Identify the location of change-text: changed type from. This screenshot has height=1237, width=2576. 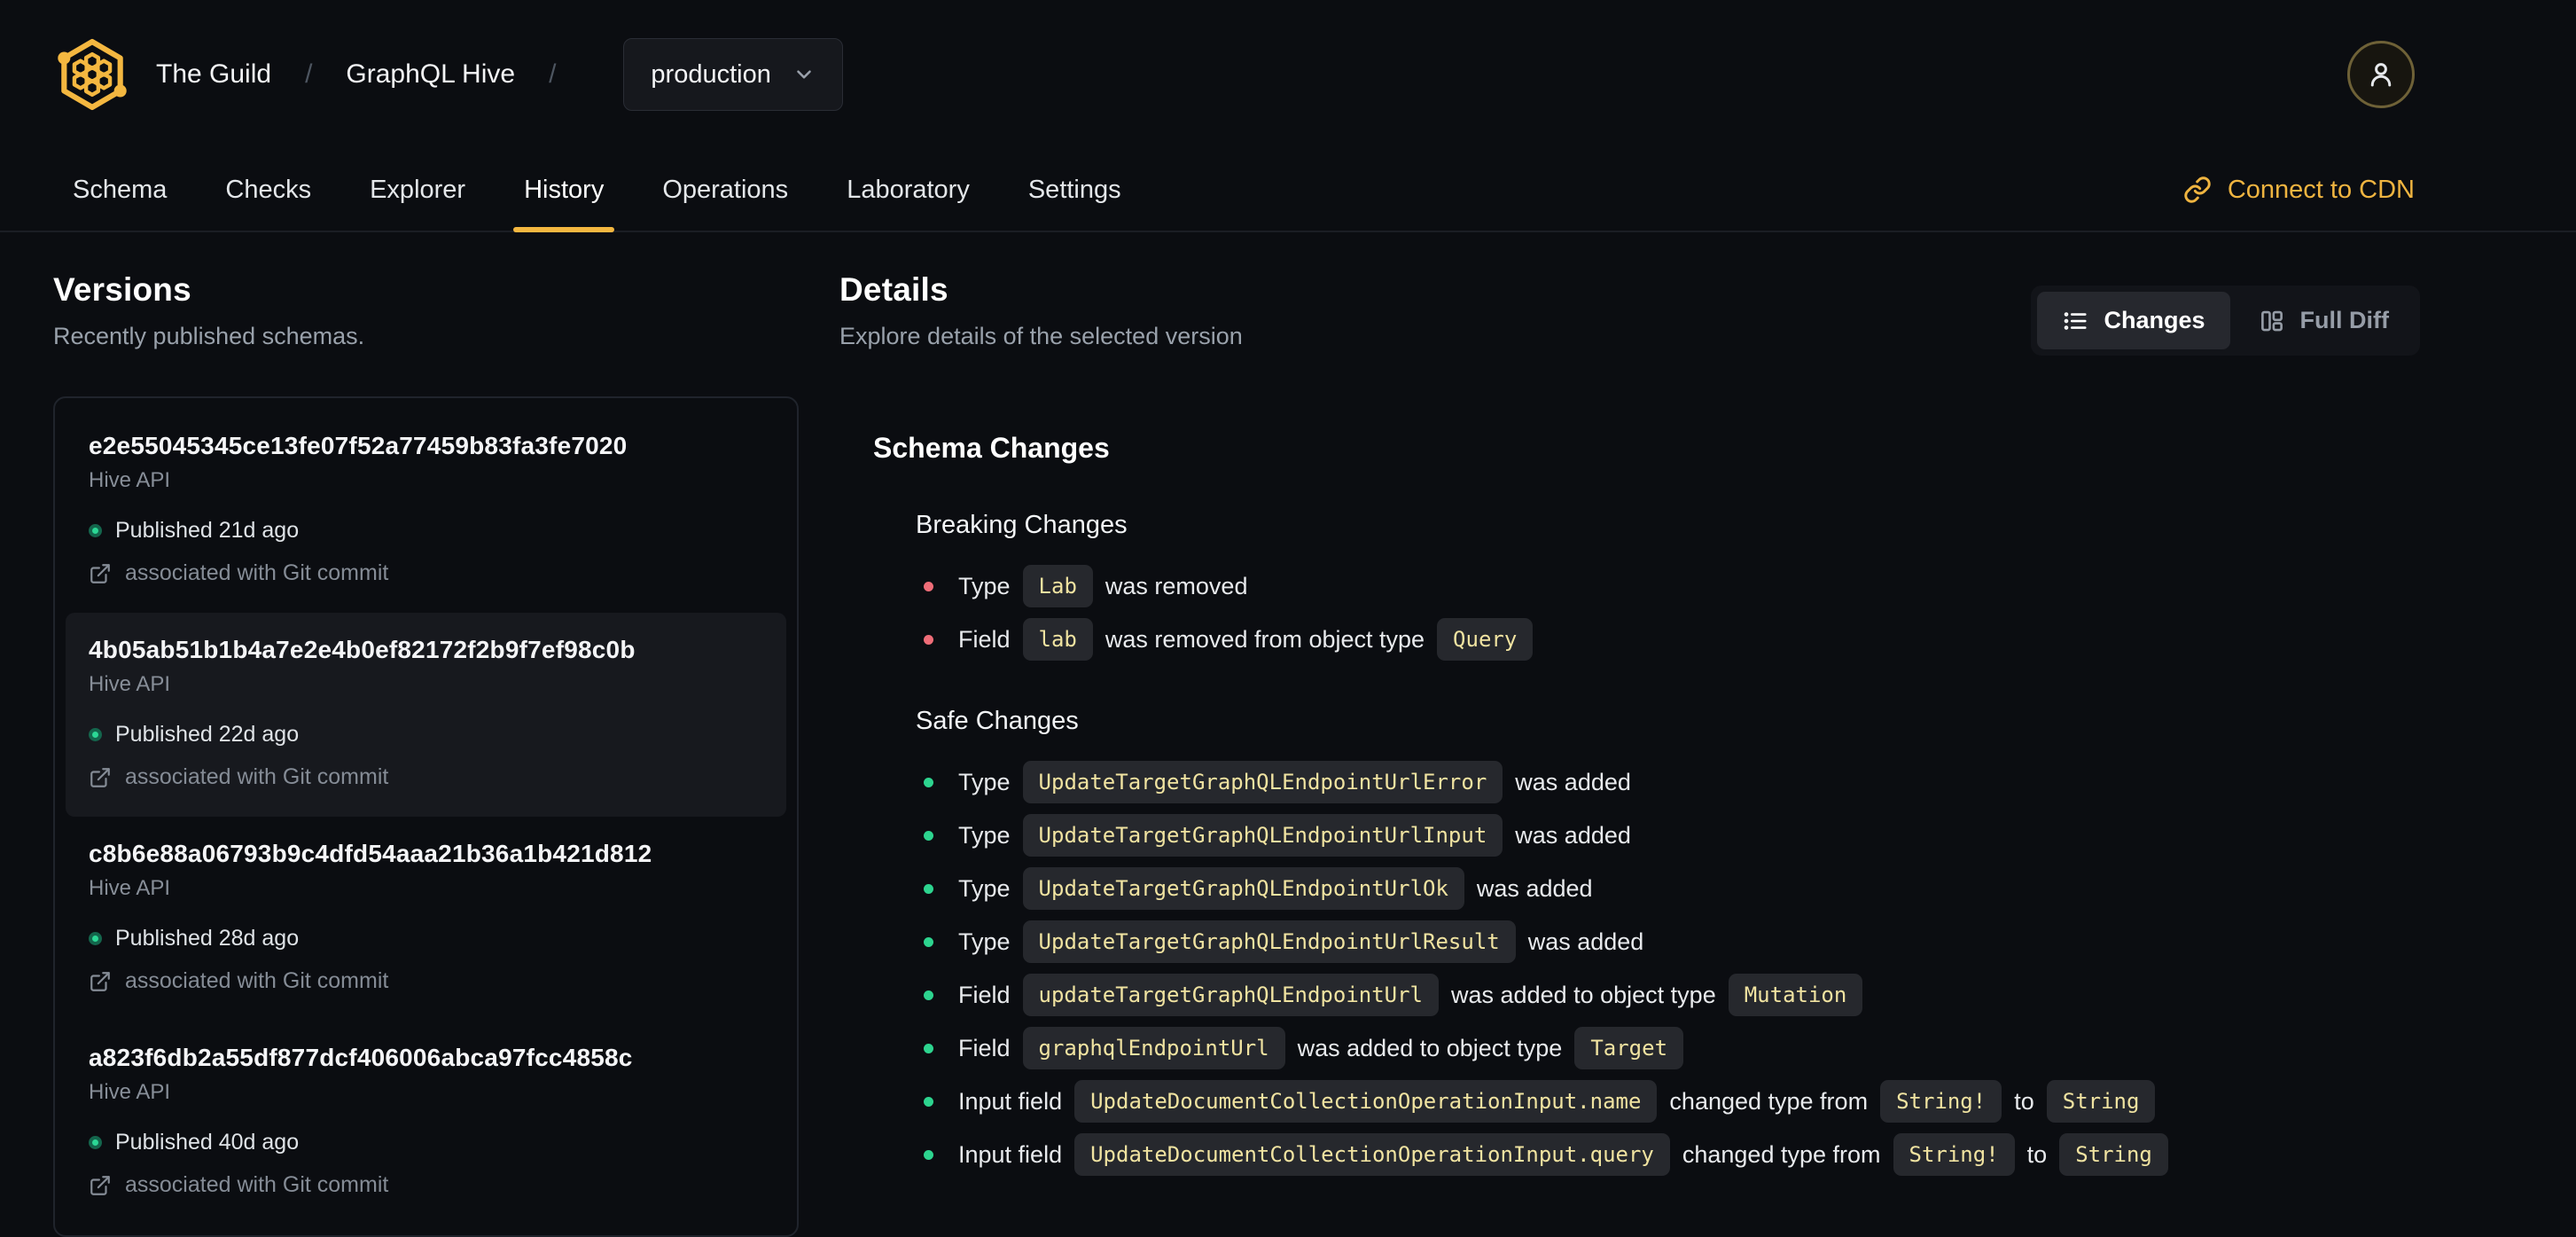
(1769, 1101).